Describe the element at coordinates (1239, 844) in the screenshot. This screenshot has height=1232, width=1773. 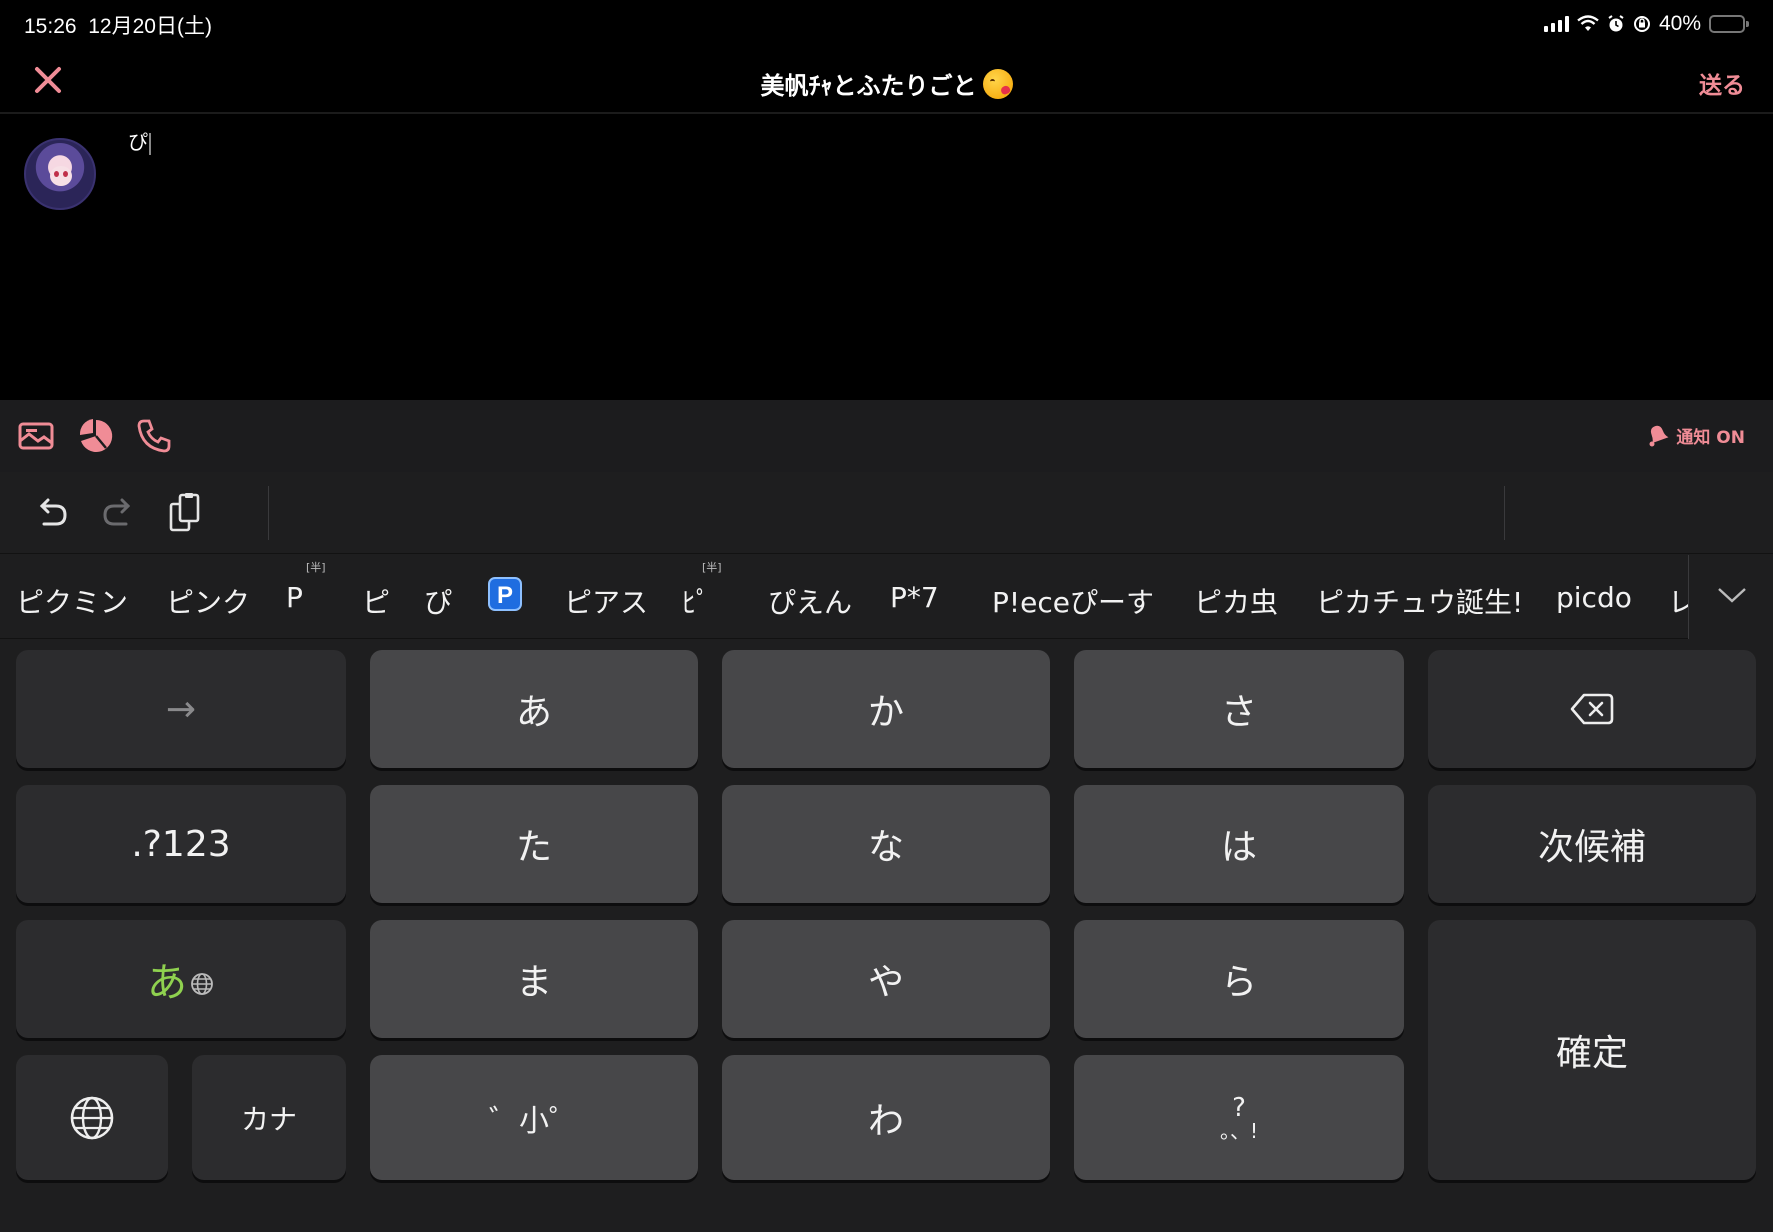
I see `key-ha: は` at that location.